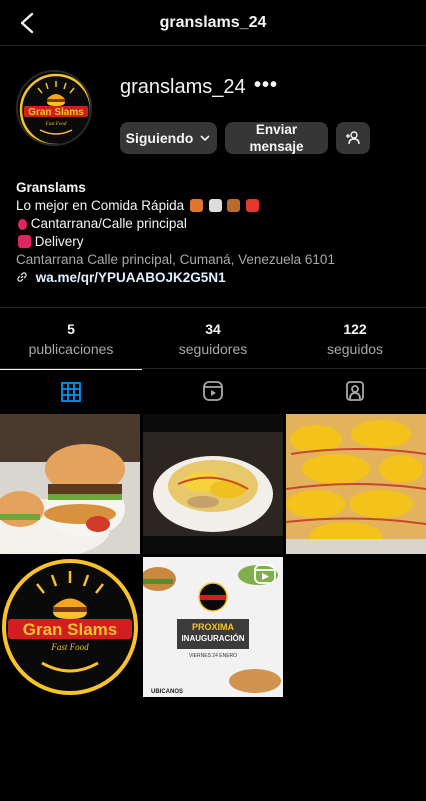 This screenshot has height=801, width=426. What do you see at coordinates (212, 638) in the screenshot?
I see `svg-text: INAUGURACIÓN` at bounding box center [212, 638].